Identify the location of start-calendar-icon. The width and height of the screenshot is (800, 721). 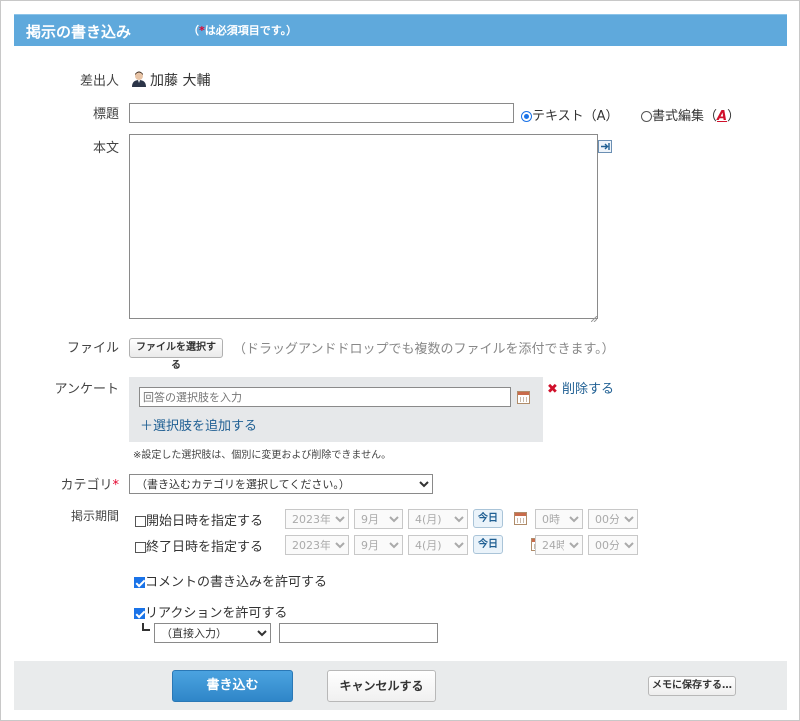
(520, 518).